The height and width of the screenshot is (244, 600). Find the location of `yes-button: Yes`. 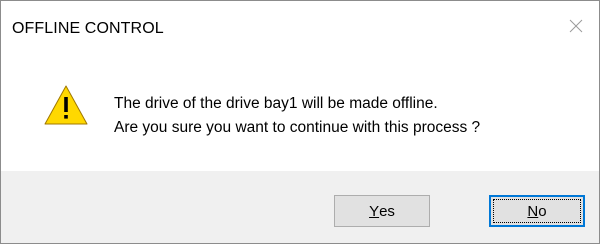

yes-button: Yes is located at coordinates (382, 211).